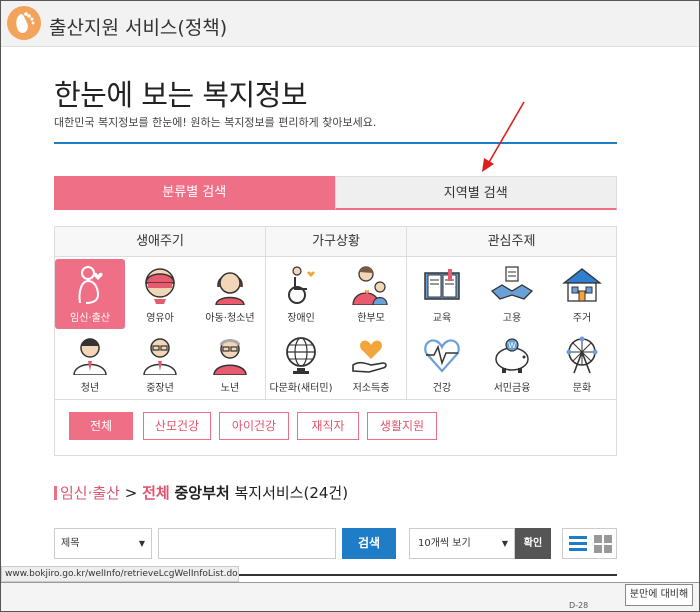 The width and height of the screenshot is (700, 612). What do you see at coordinates (160, 318) in the screenshot?
I see `category-label: 영유아` at bounding box center [160, 318].